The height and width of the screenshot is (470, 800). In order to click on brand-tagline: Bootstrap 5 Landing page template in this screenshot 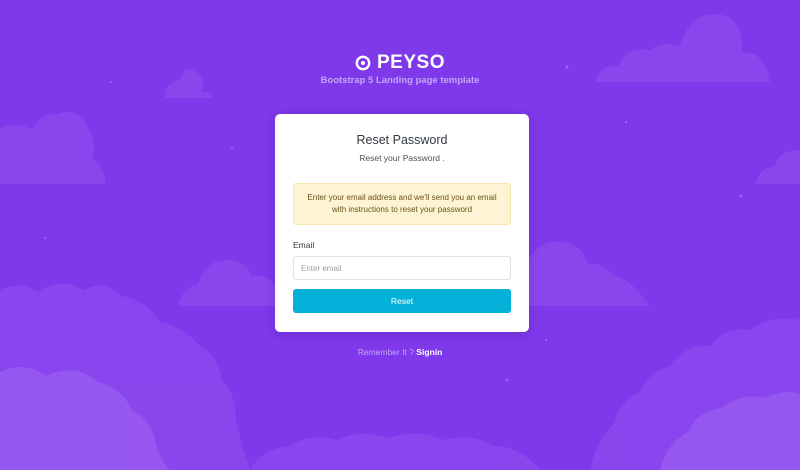, I will do `click(400, 80)`.